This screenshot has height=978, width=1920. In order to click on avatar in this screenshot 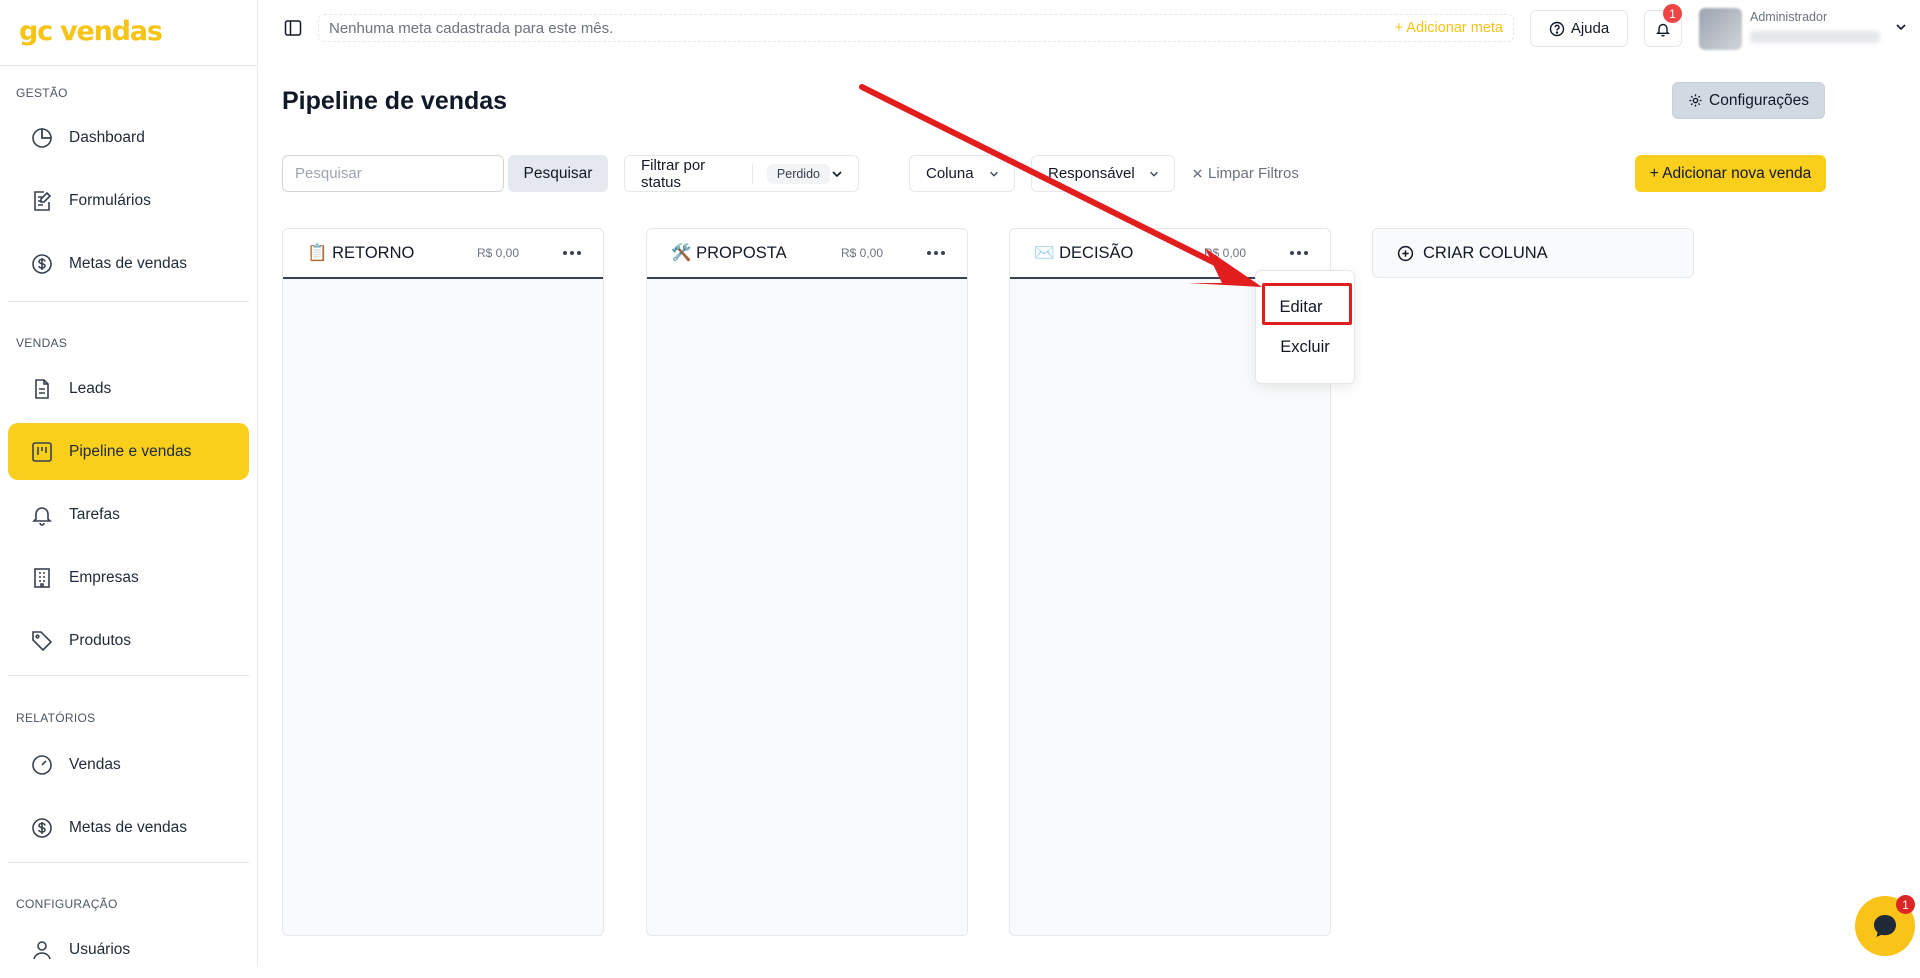, I will do `click(1720, 29)`.